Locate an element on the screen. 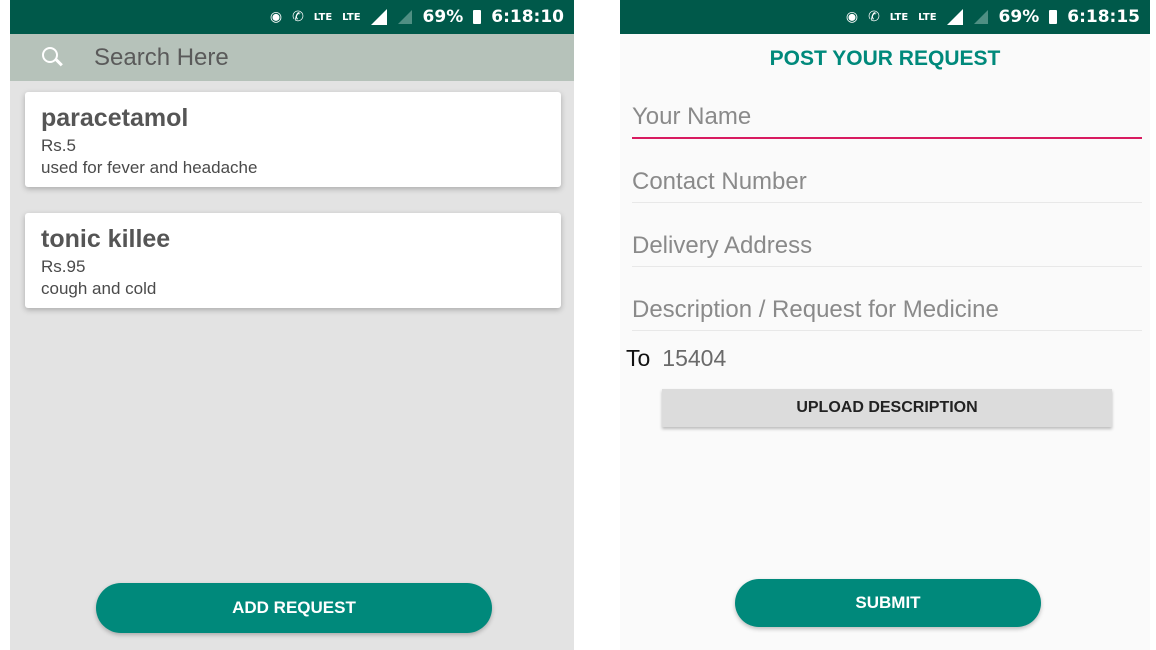 This screenshot has width=1156, height=650. recipient-row: To 15404 is located at coordinates (676, 358).